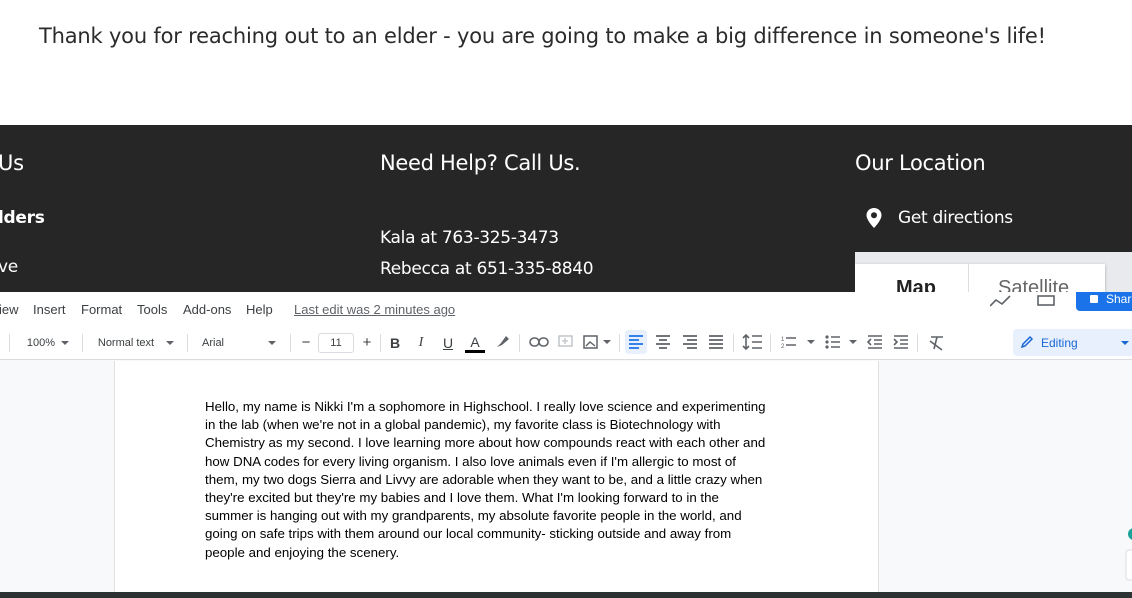 Image resolution: width=1132 pixels, height=598 pixels. What do you see at coordinates (503, 342) in the screenshot?
I see `highlighter-icon` at bounding box center [503, 342].